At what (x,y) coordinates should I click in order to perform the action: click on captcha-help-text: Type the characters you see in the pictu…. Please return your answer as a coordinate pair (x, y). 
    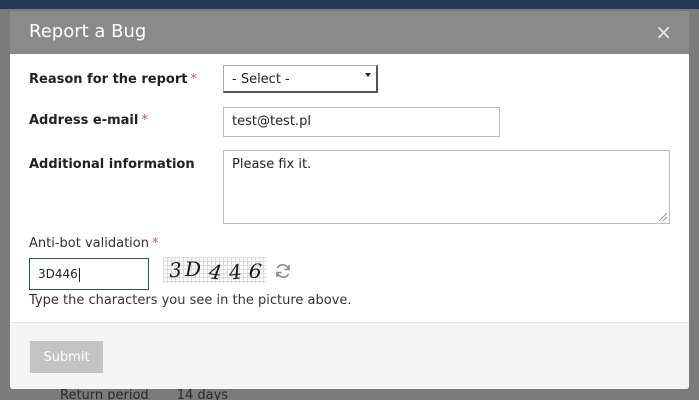
    Looking at the image, I should click on (190, 300).